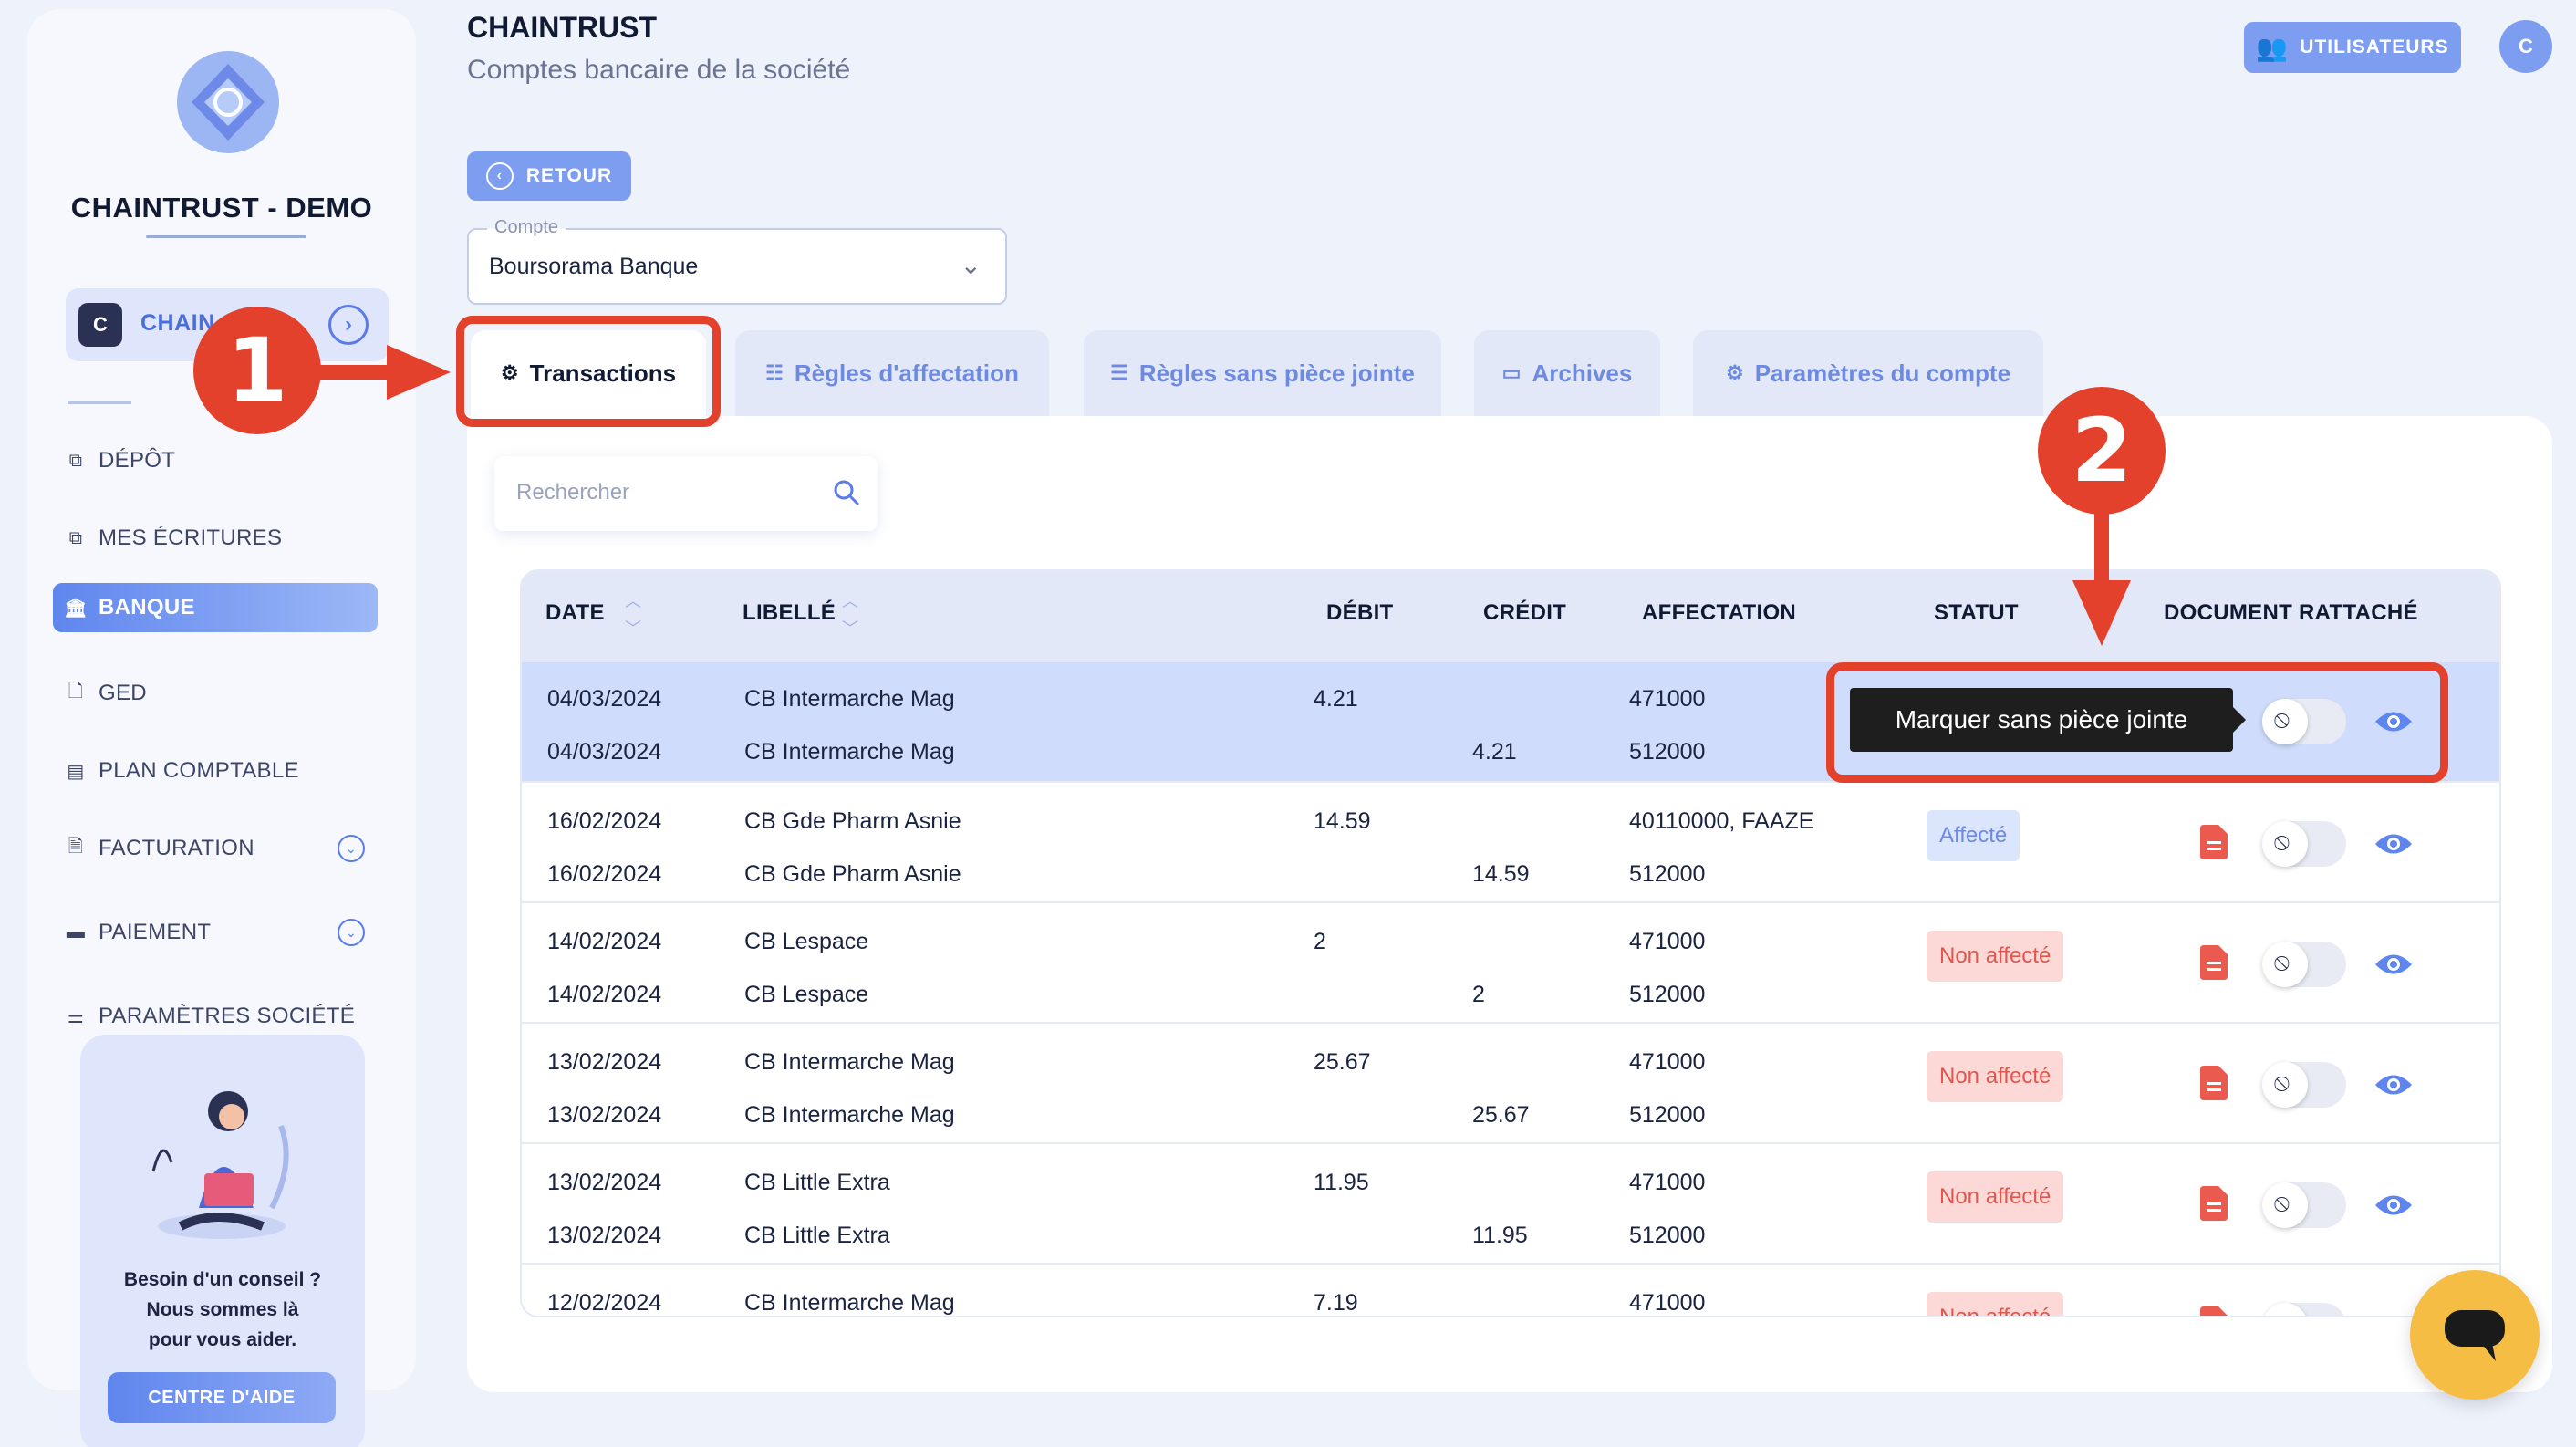 The height and width of the screenshot is (1447, 2576). What do you see at coordinates (222, 1397) in the screenshot?
I see `help-center-button: CENTRE D'AIDE` at bounding box center [222, 1397].